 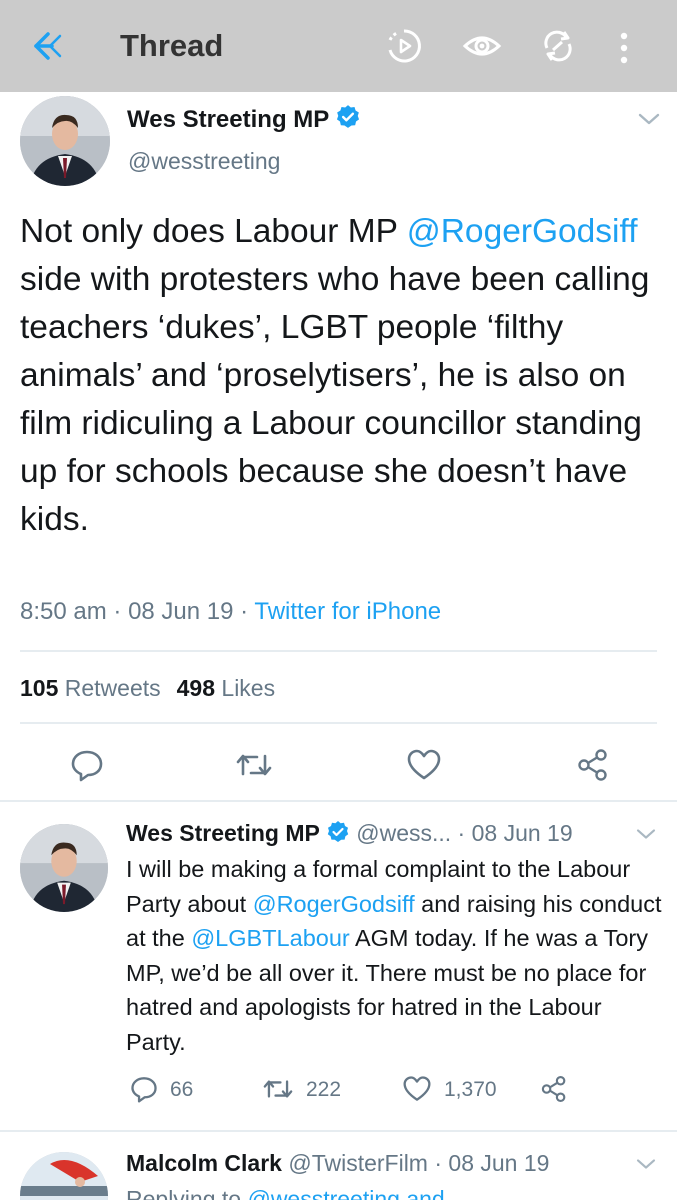 I want to click on data-saver-icon, so click(x=404, y=46).